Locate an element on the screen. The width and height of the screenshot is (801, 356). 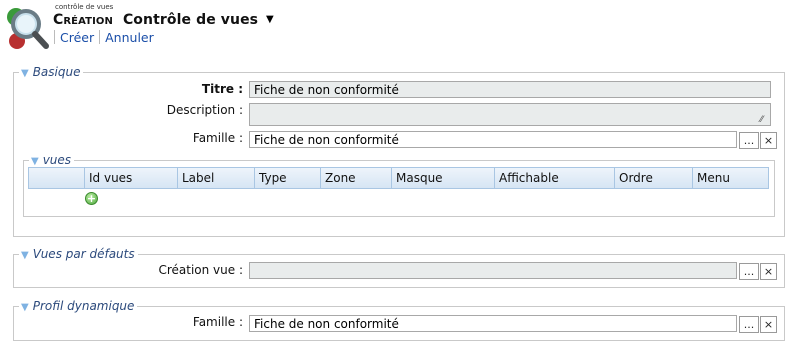
titre-field: Fiche de non conformité is located at coordinates (510, 89).